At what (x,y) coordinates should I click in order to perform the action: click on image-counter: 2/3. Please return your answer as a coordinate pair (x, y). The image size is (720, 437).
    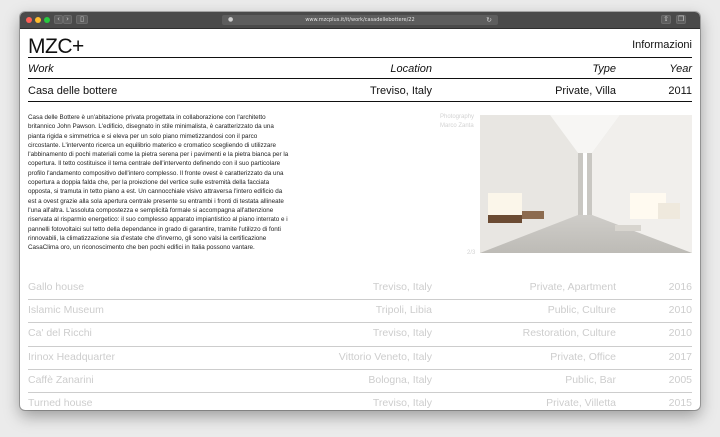
    Looking at the image, I should click on (471, 253).